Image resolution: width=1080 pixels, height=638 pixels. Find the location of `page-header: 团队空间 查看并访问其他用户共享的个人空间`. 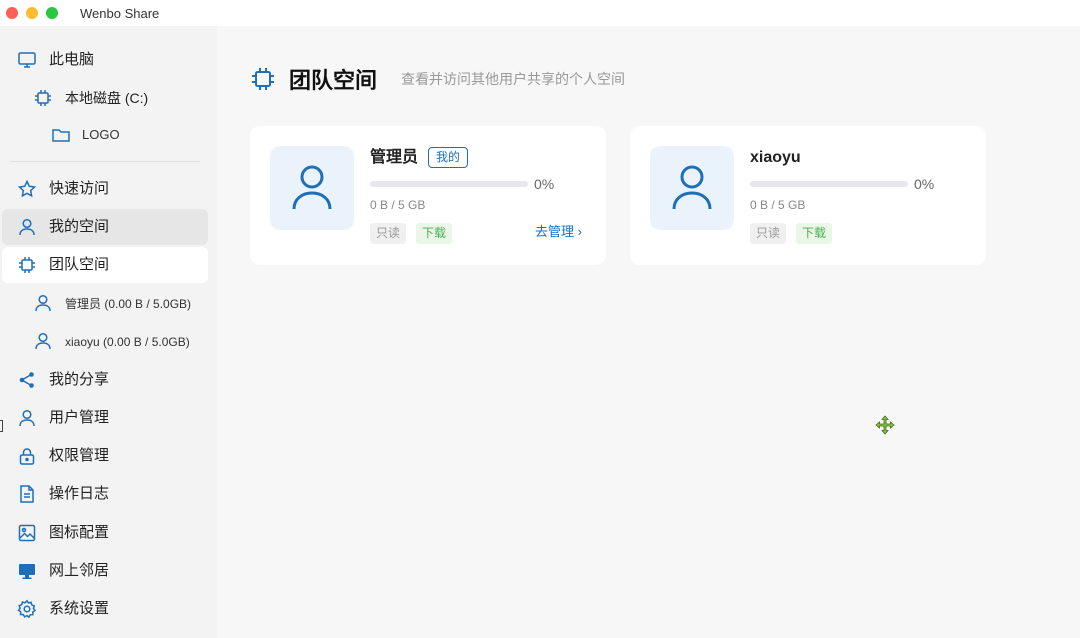

page-header: 团队空间 查看并访问其他用户共享的个人空间 is located at coordinates (437, 79).